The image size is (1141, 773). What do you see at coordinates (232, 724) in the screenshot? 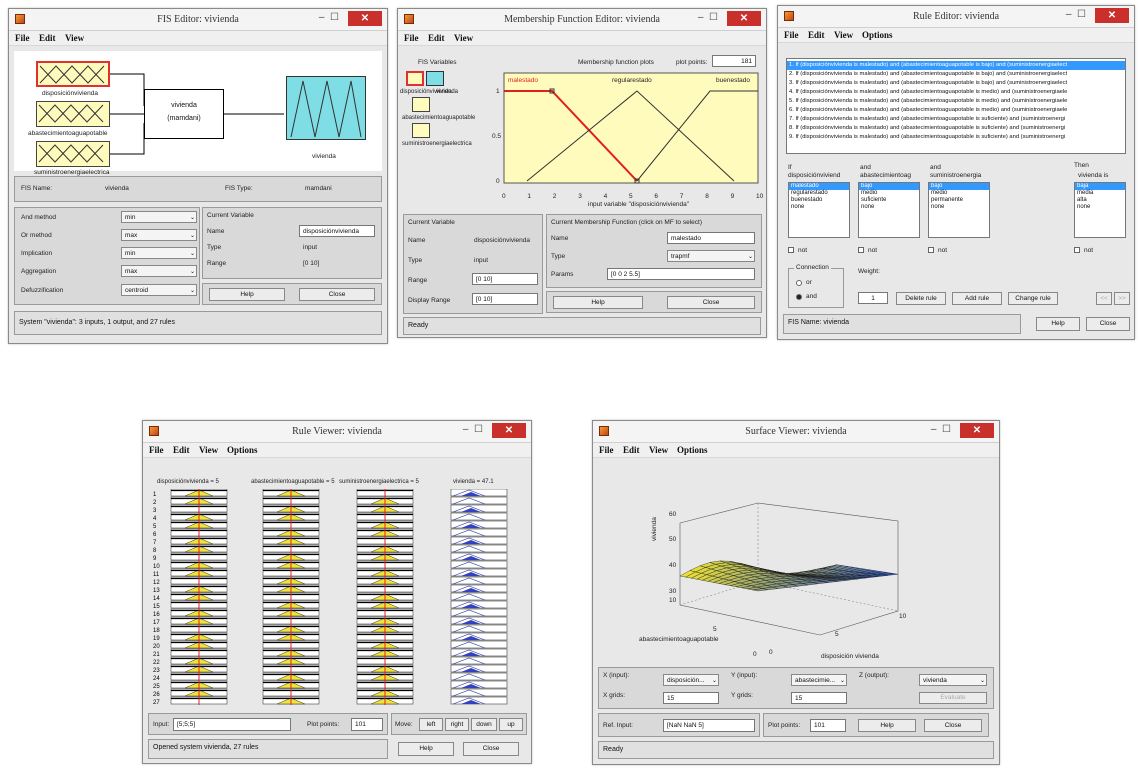
I see `input-field: [5;5;5]` at bounding box center [232, 724].